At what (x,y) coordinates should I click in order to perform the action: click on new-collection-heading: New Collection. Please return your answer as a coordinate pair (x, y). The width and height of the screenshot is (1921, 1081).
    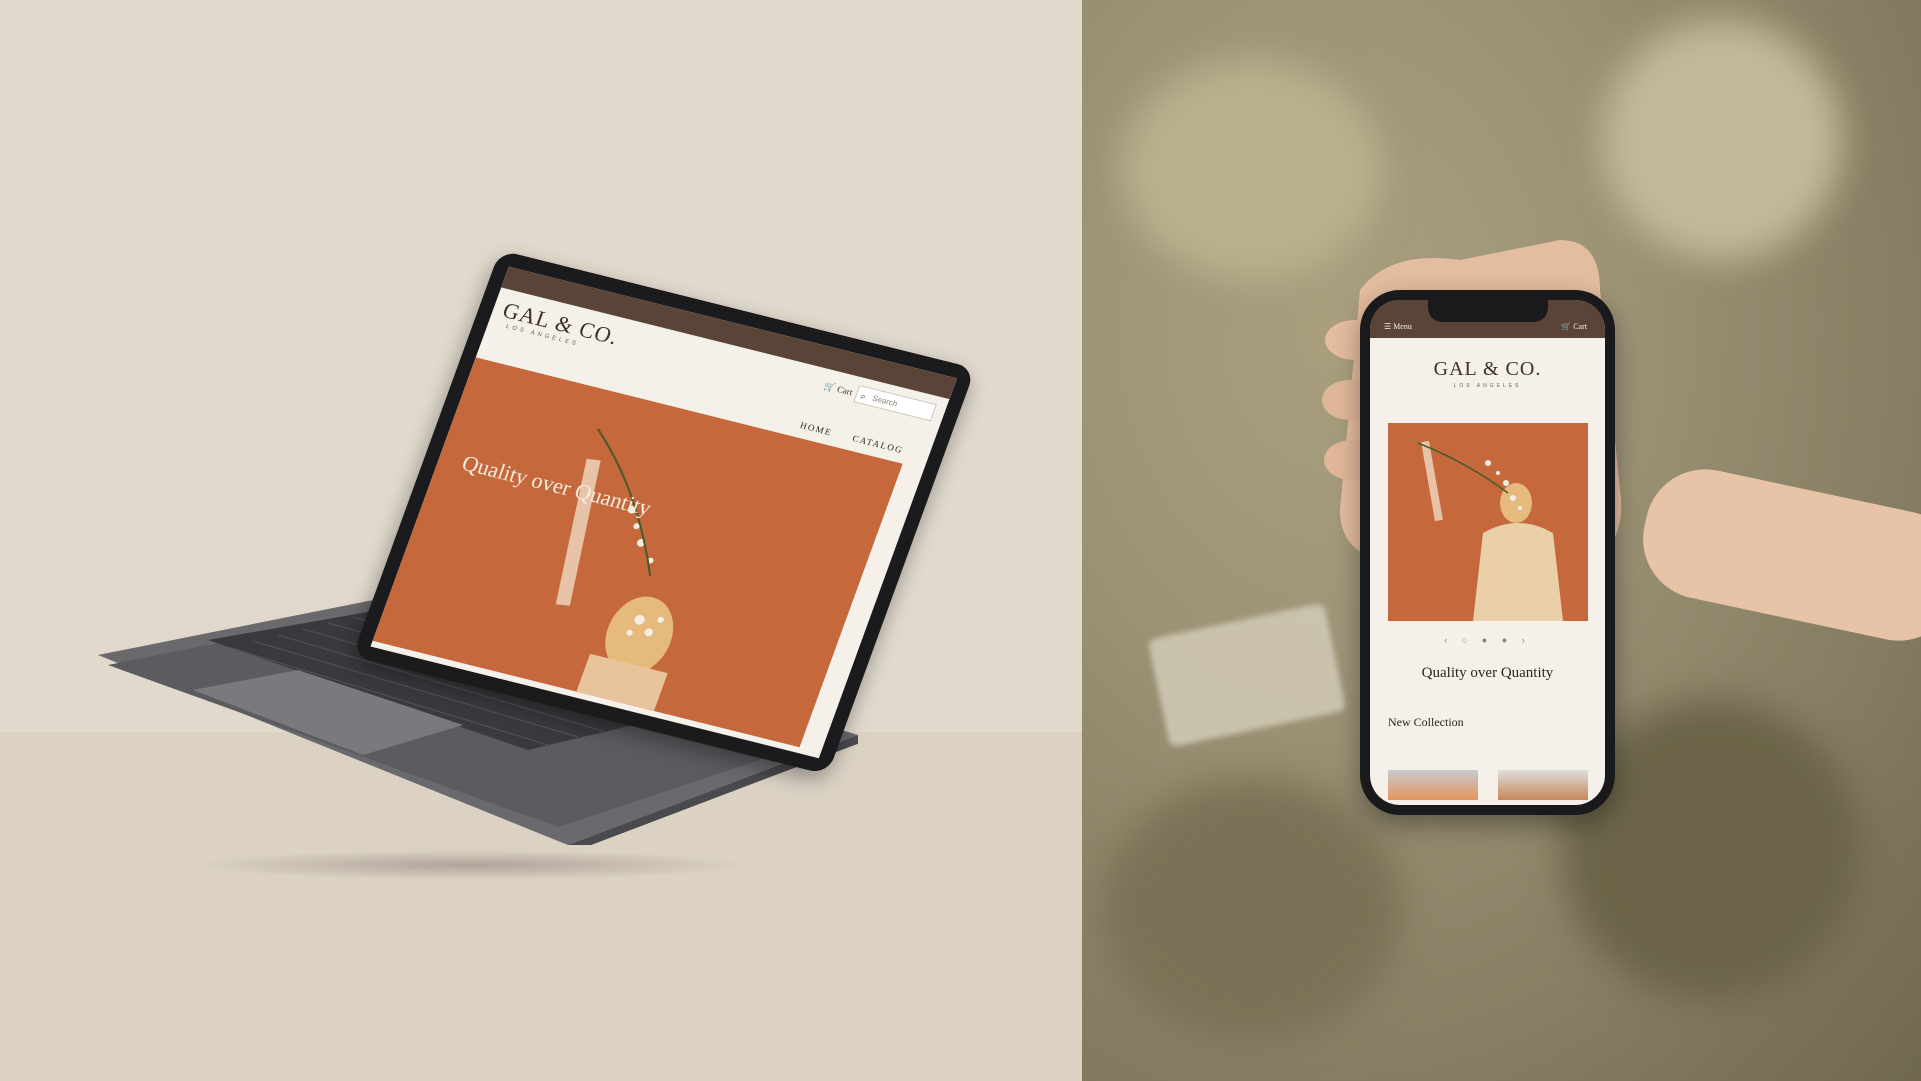
    Looking at the image, I should click on (1426, 722).